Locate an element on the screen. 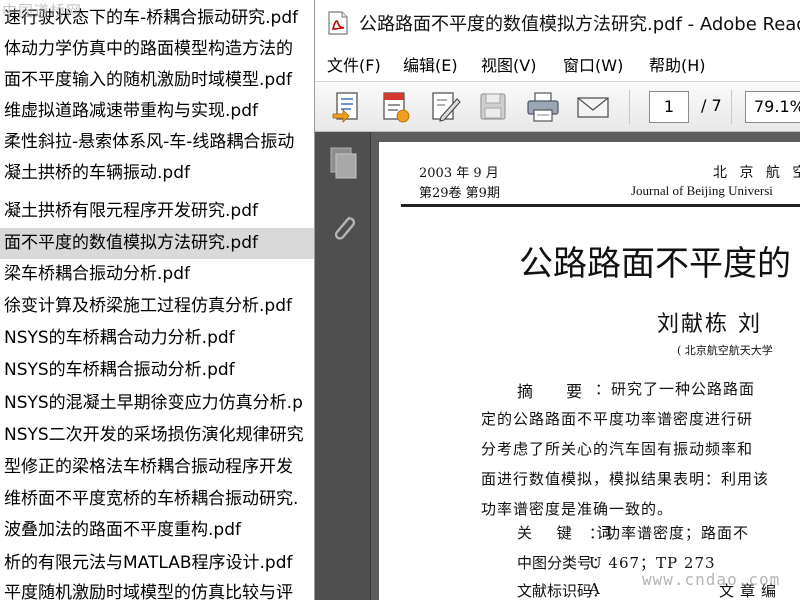 Image resolution: width=800 pixels, height=600 pixels. file-list-item: NSYS二次开发的采场损伤演化规律研究 is located at coordinates (157, 435).